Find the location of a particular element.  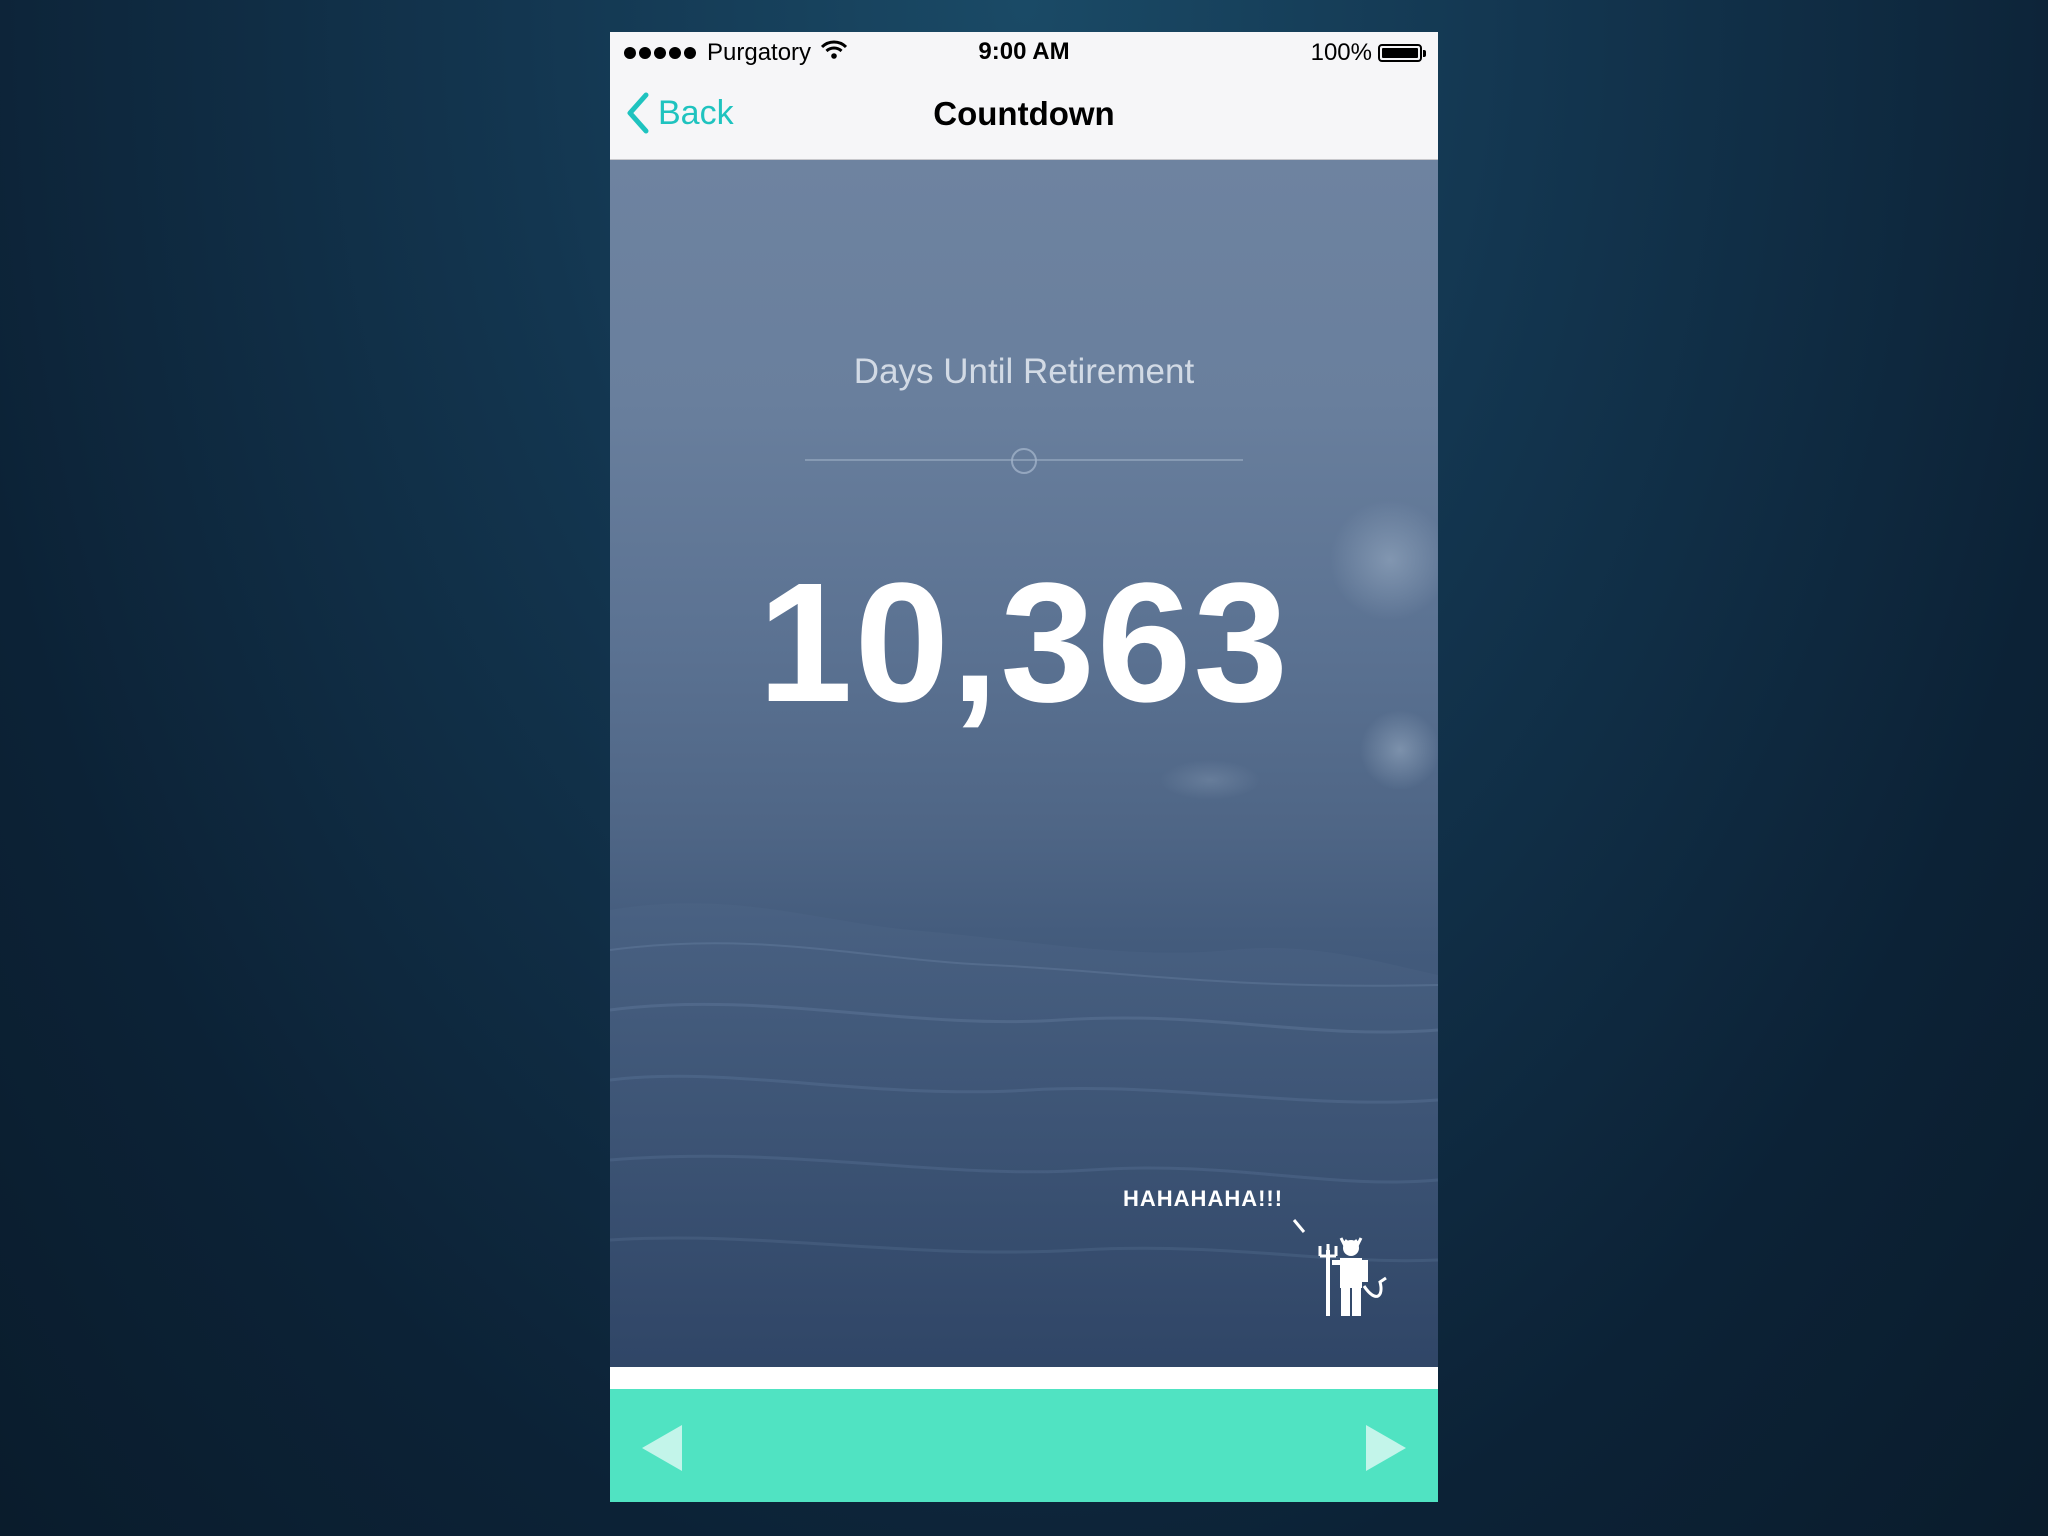

countdown-slider is located at coordinates (1024, 461).